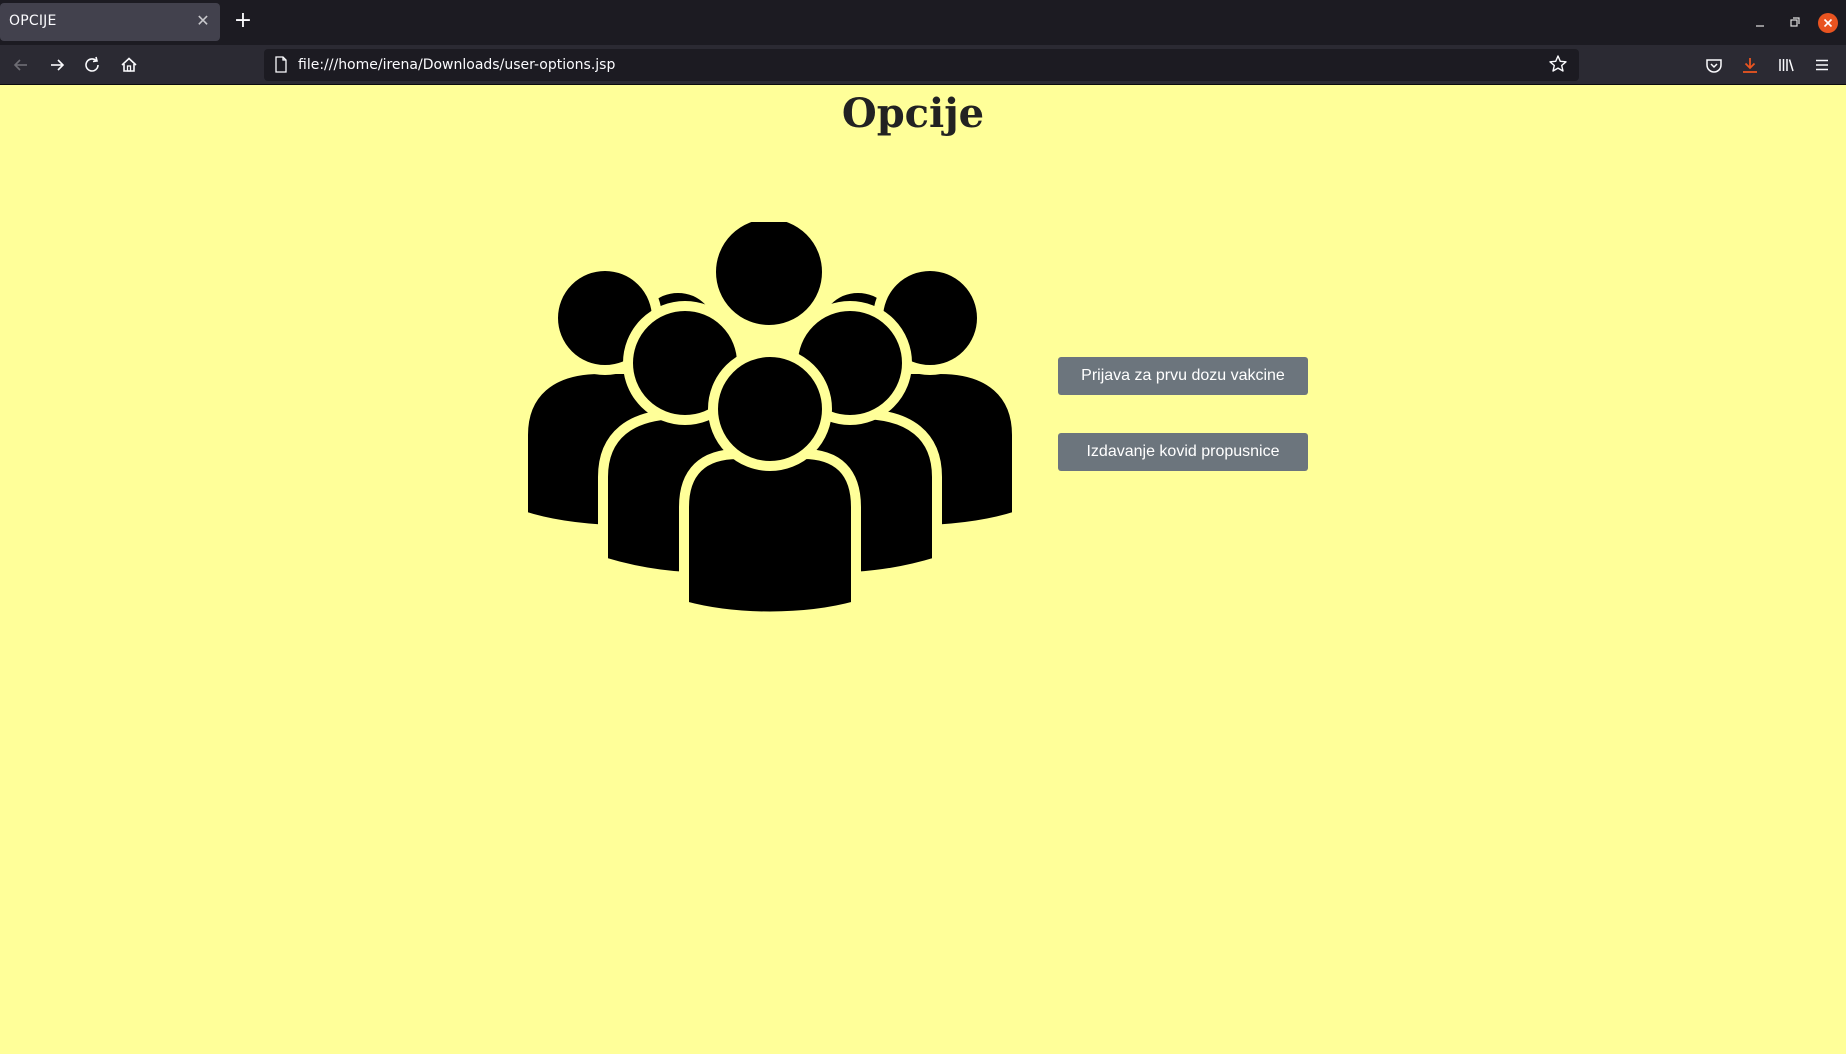 This screenshot has width=1846, height=1054. Describe the element at coordinates (1822, 65) in the screenshot. I see `menu-icon` at that location.